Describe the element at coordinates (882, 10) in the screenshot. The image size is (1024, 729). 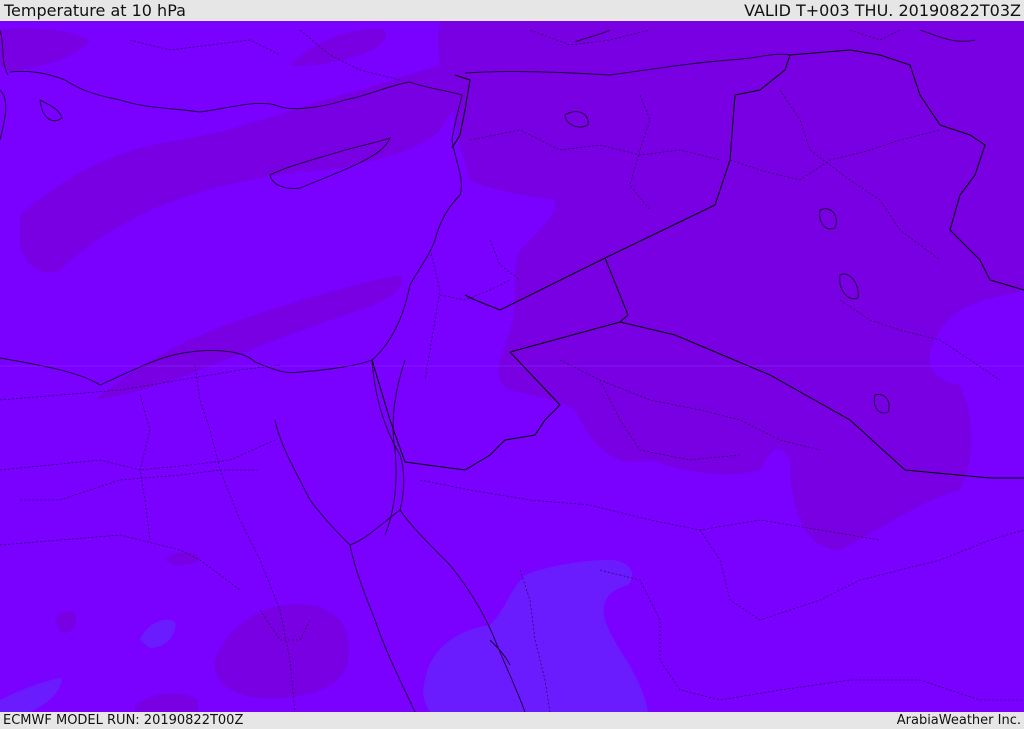
I see `valid-time: VALID T+003 THU. 20190822T03Z` at that location.